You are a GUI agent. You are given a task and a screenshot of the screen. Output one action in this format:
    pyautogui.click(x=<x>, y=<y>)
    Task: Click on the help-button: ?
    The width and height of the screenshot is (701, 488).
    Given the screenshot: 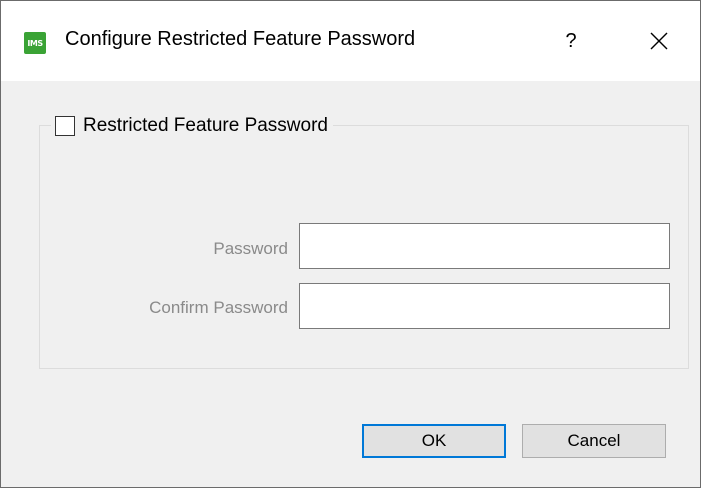 What is the action you would take?
    pyautogui.click(x=571, y=41)
    